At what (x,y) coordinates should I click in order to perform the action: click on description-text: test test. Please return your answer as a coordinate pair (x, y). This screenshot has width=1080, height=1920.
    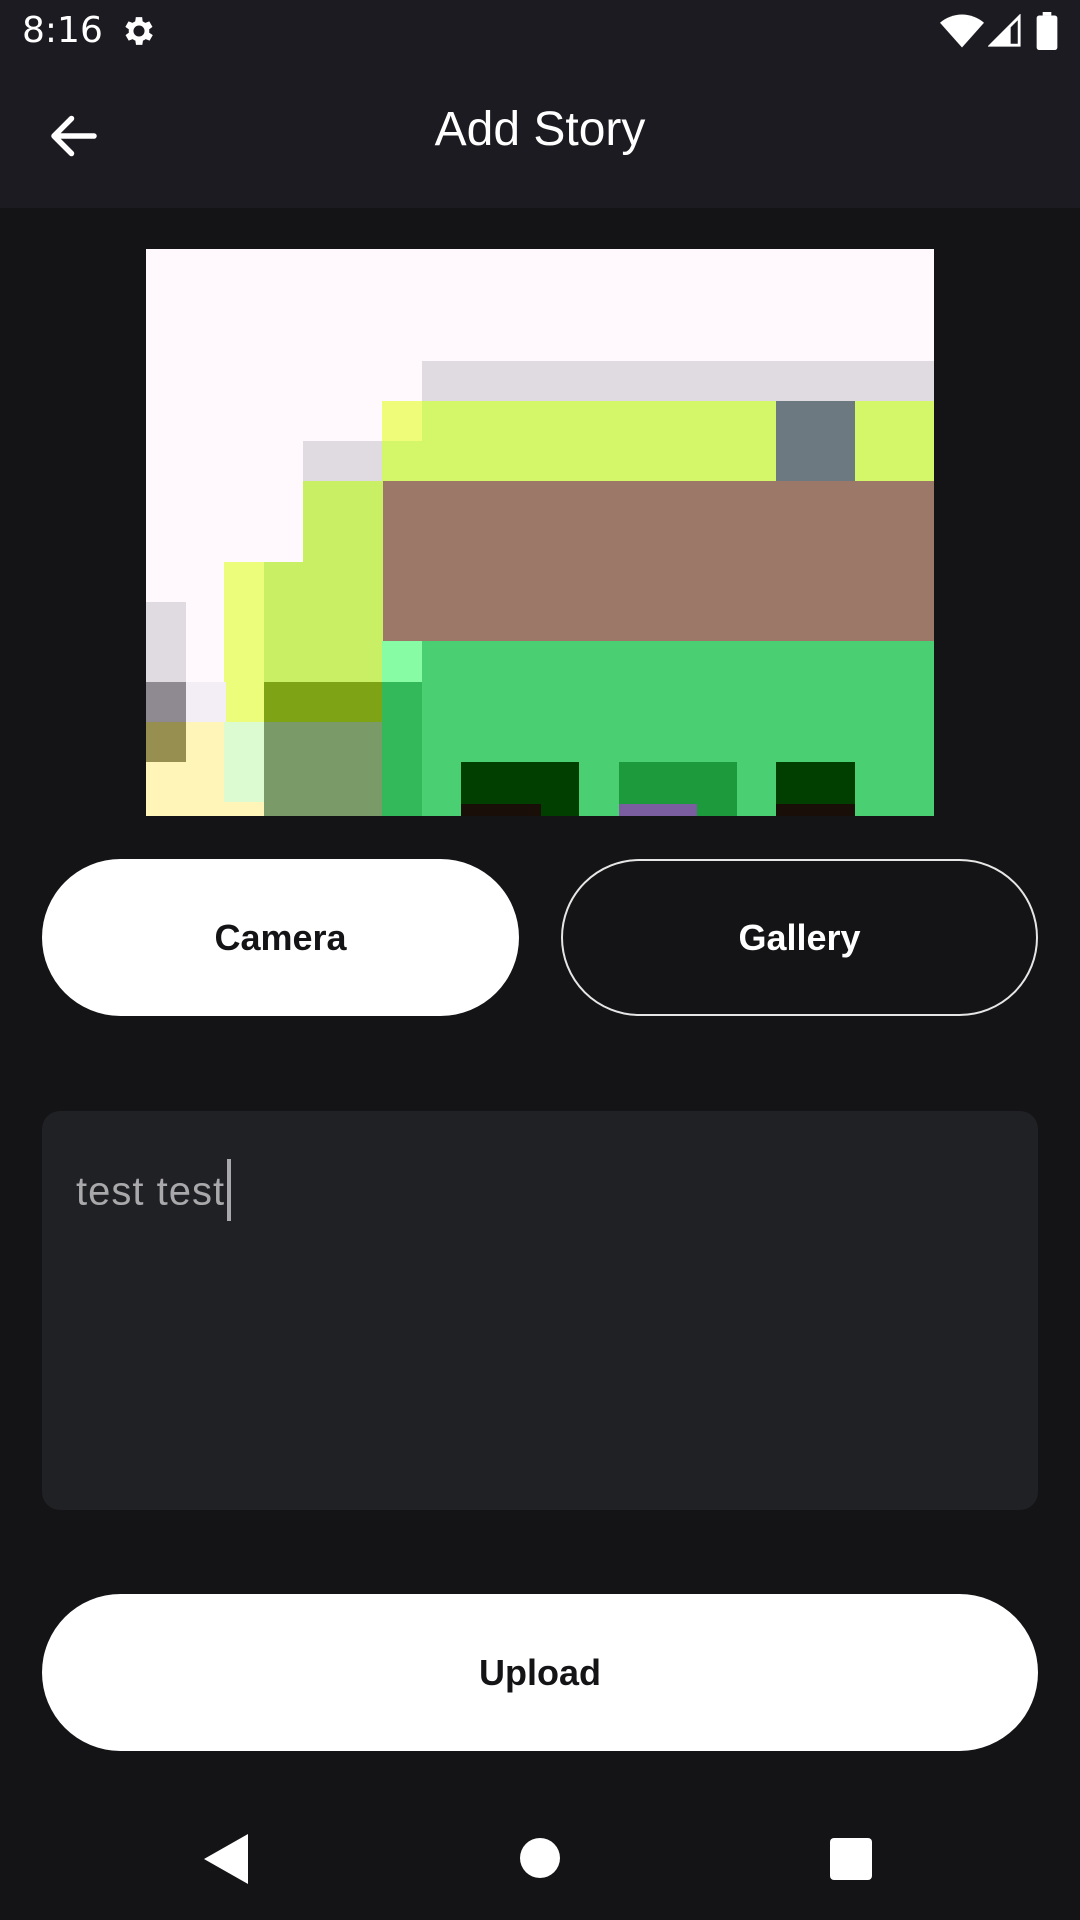
    Looking at the image, I should click on (154, 1192).